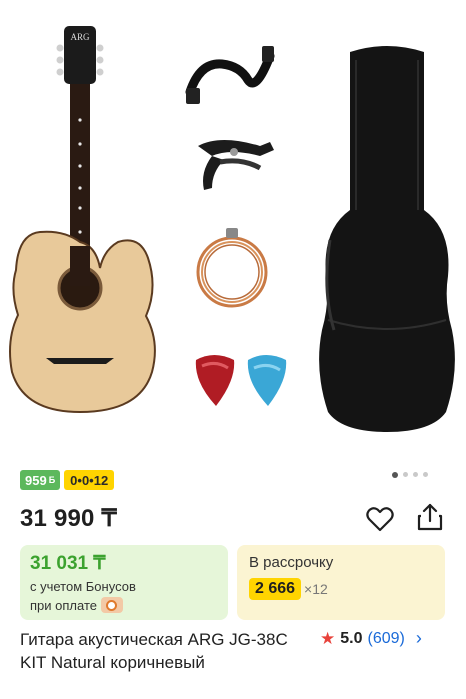  I want to click on bonus-payment-row: при оплате, so click(124, 605).